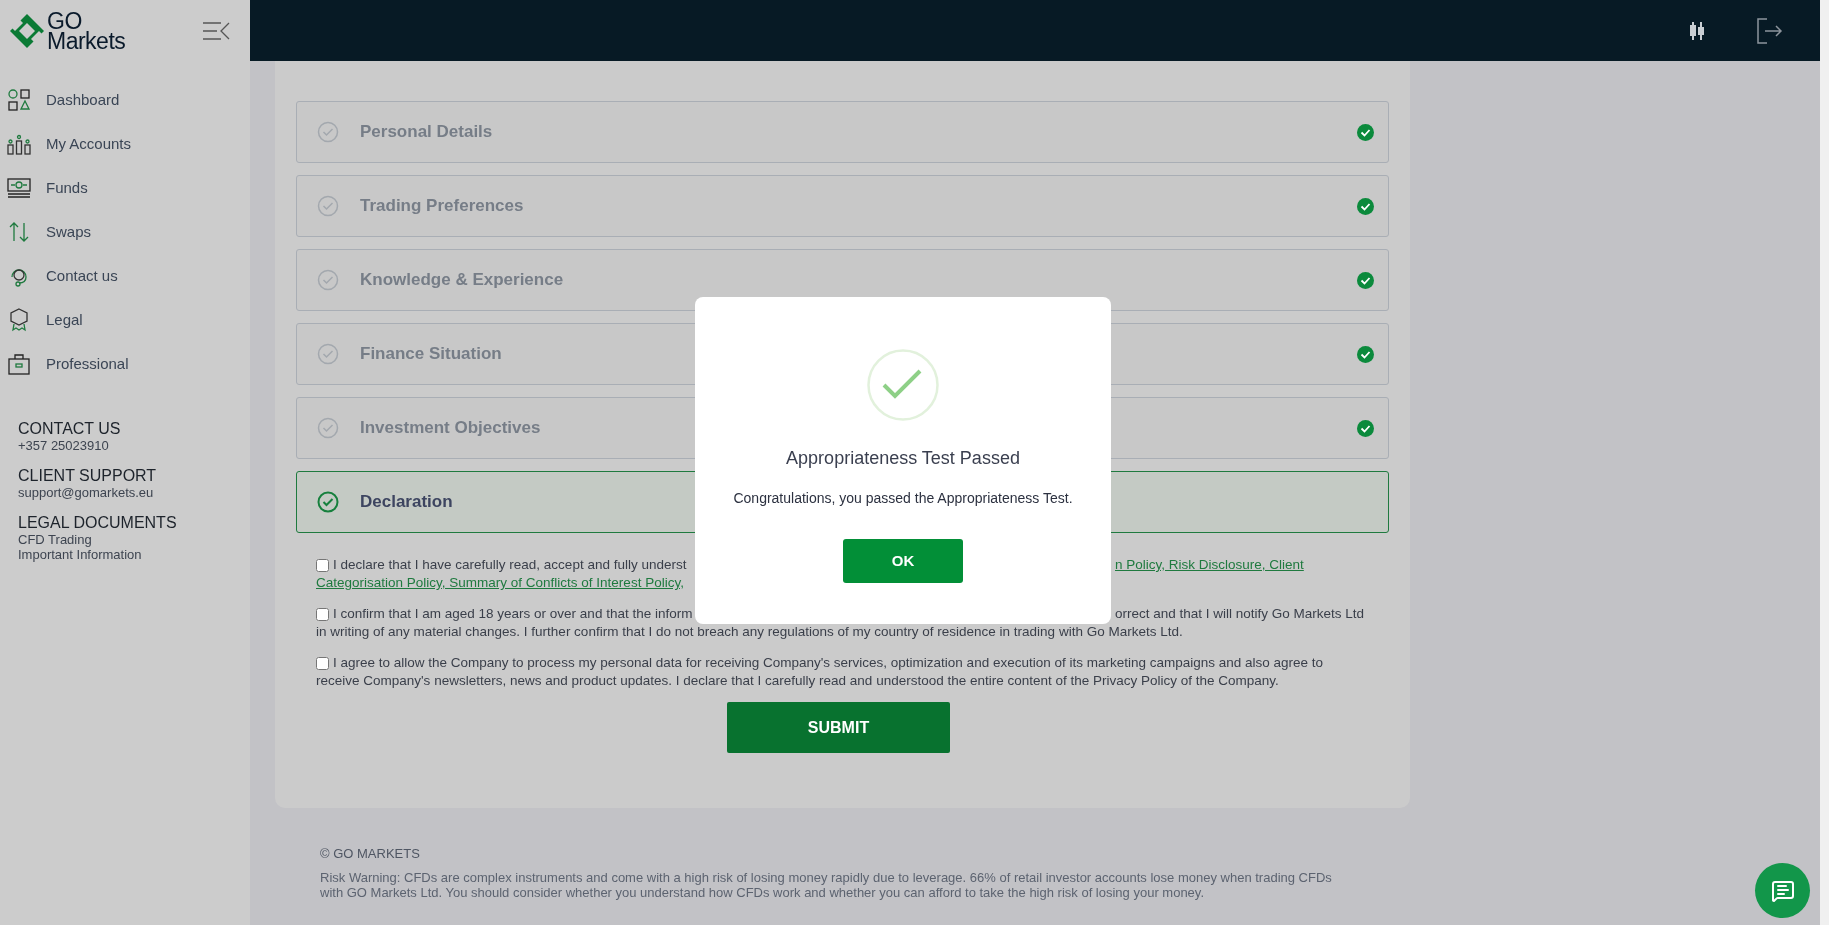 Image resolution: width=1829 pixels, height=925 pixels. What do you see at coordinates (406, 502) in the screenshot?
I see `step-title: Declaration` at bounding box center [406, 502].